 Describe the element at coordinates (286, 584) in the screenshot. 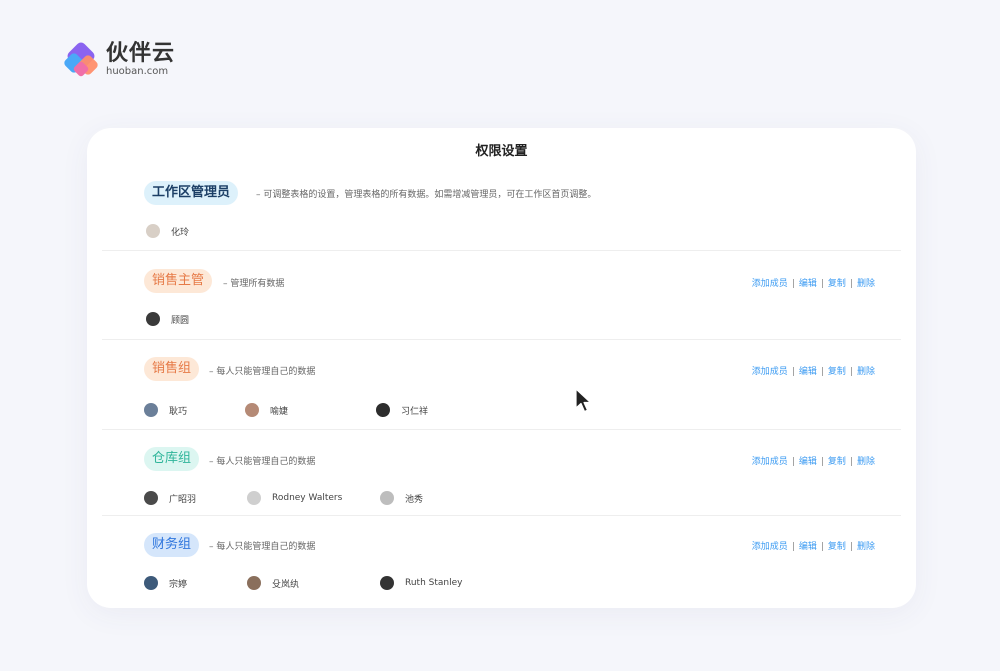

I see `member-name: 殳岚纨` at that location.